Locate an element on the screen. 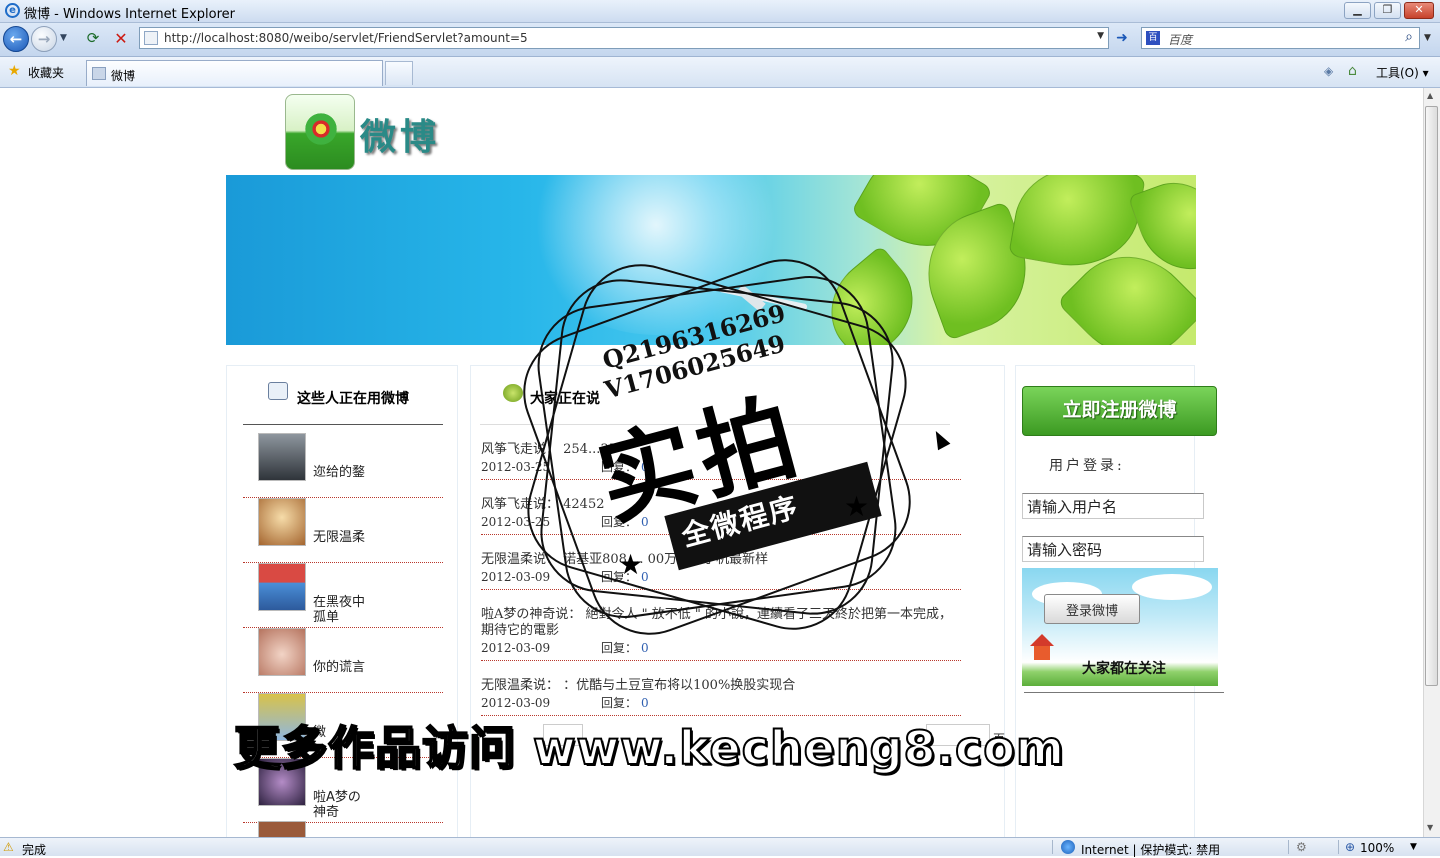 The width and height of the screenshot is (1440, 858). refresh-icon: ⟳ is located at coordinates (93, 39).